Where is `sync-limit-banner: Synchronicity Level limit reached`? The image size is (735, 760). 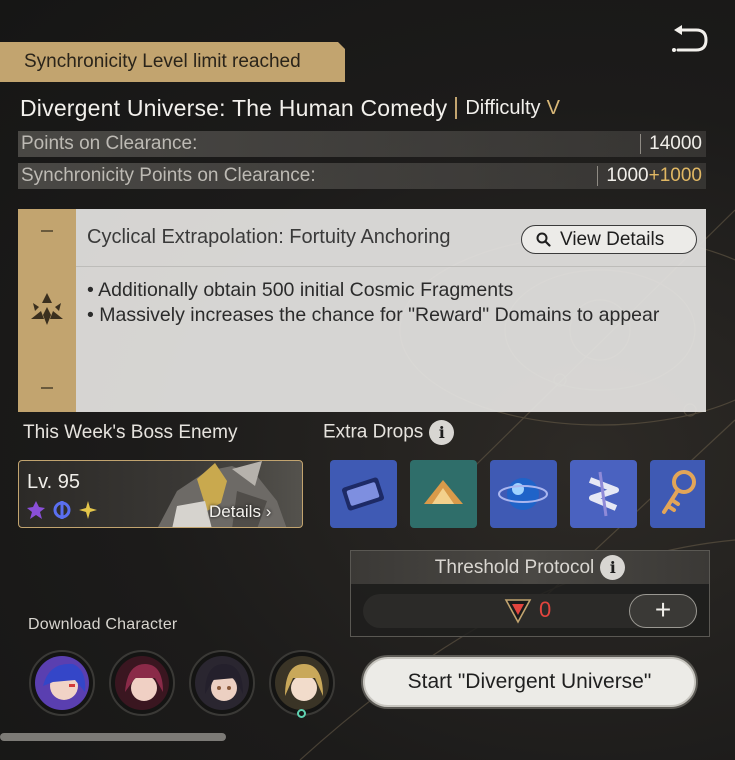
sync-limit-banner: Synchronicity Level limit reached is located at coordinates (172, 62).